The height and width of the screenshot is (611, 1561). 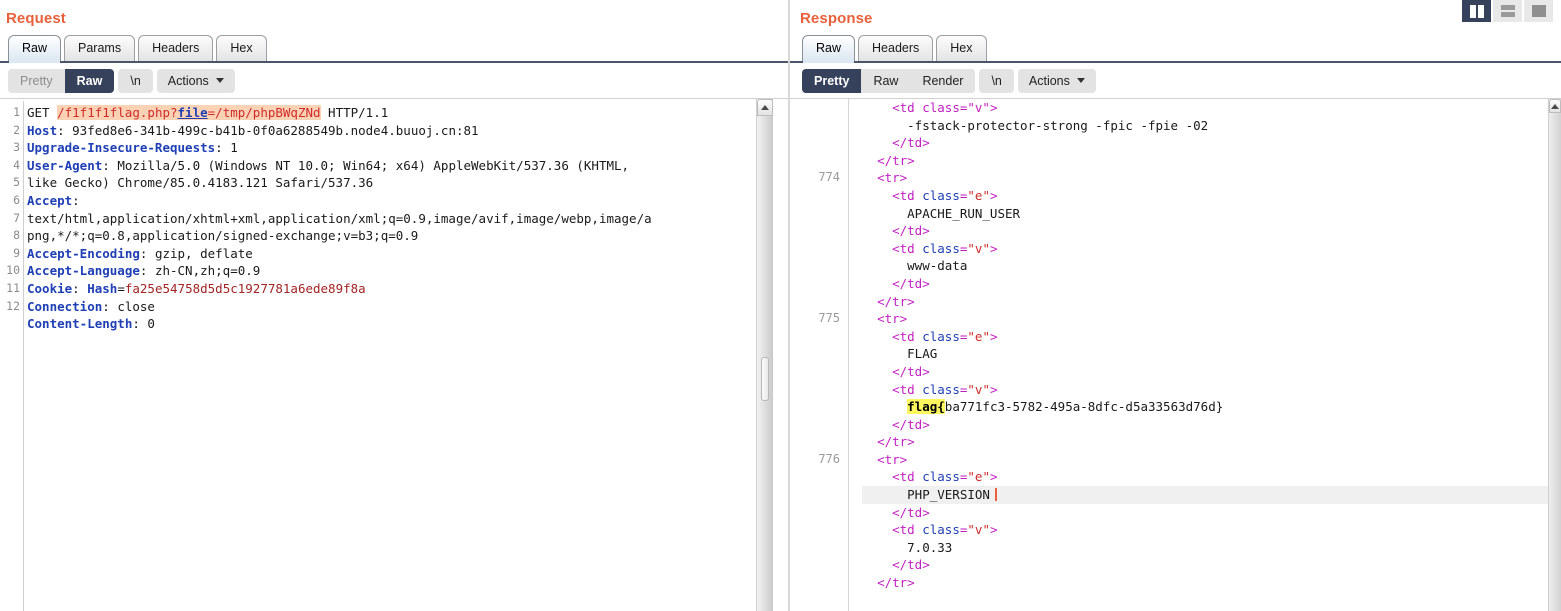 What do you see at coordinates (1049, 80) in the screenshot?
I see `response-actions-label: Actions` at bounding box center [1049, 80].